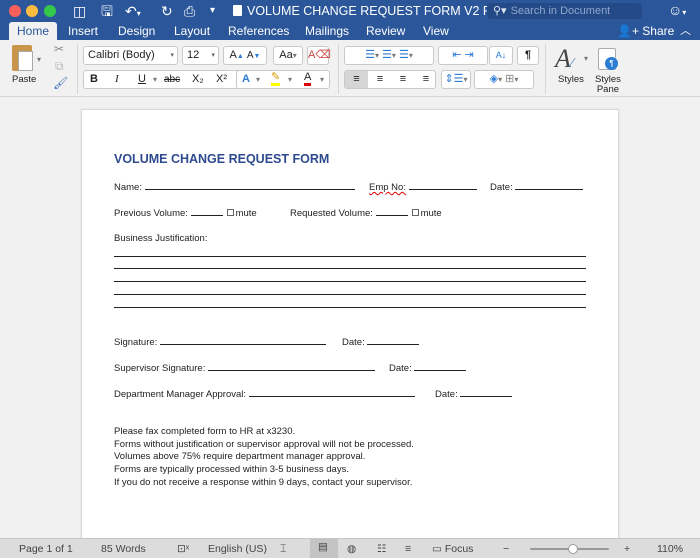  I want to click on focus-button: ▭ Focus, so click(452, 549).